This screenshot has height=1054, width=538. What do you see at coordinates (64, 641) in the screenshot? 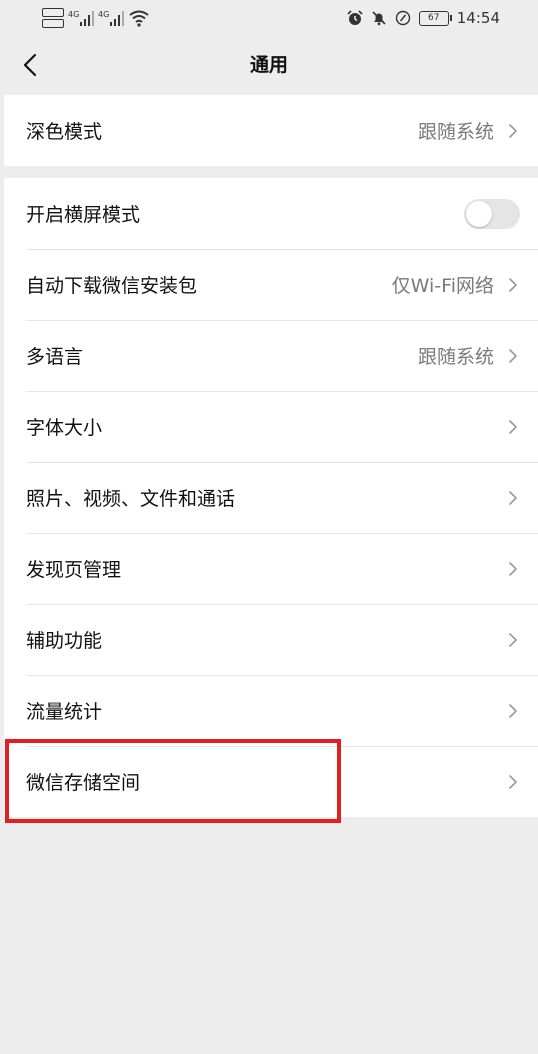
I see `row-label: 辅助功能` at bounding box center [64, 641].